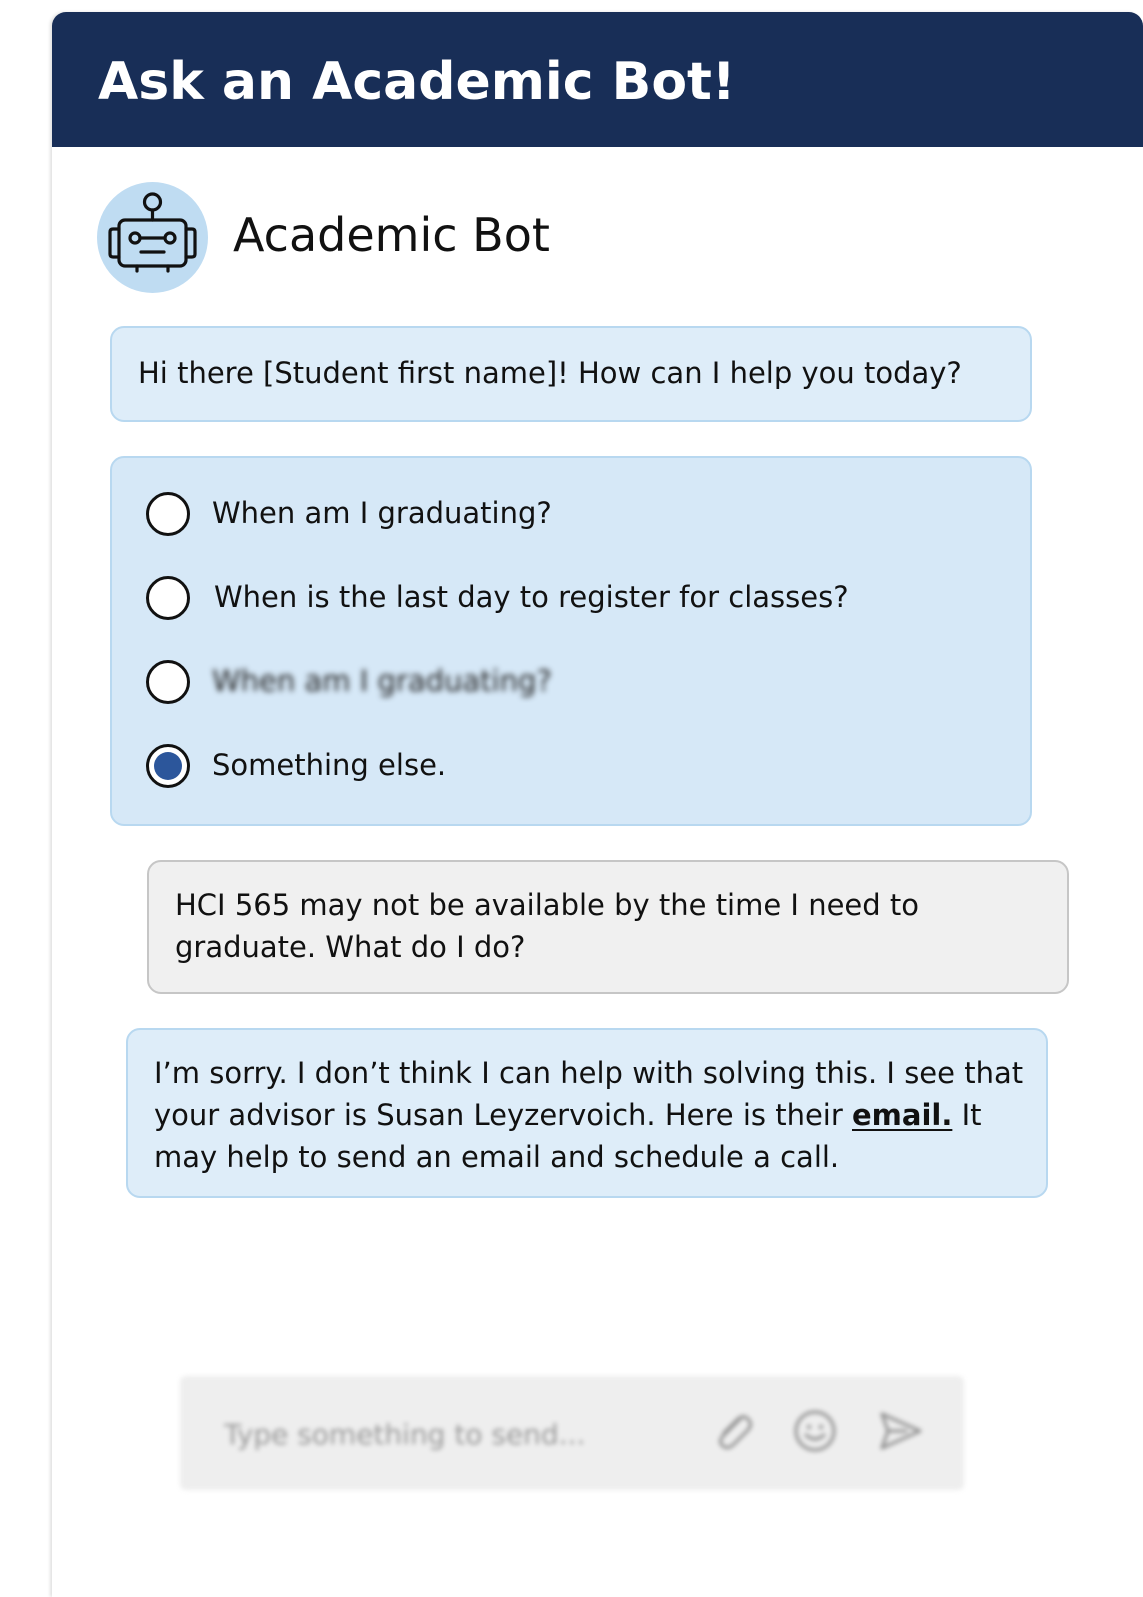 Image resolution: width=1143 pixels, height=1597 pixels. What do you see at coordinates (576, 768) in the screenshot?
I see `option-something-else: Something else.` at bounding box center [576, 768].